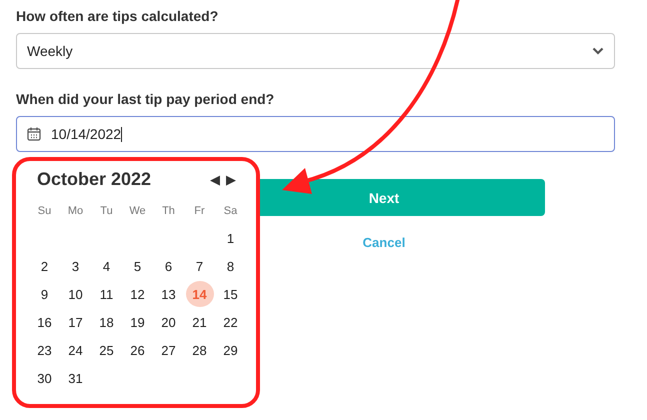 Image resolution: width=647 pixels, height=420 pixels. I want to click on calendar-day: 10, so click(76, 294).